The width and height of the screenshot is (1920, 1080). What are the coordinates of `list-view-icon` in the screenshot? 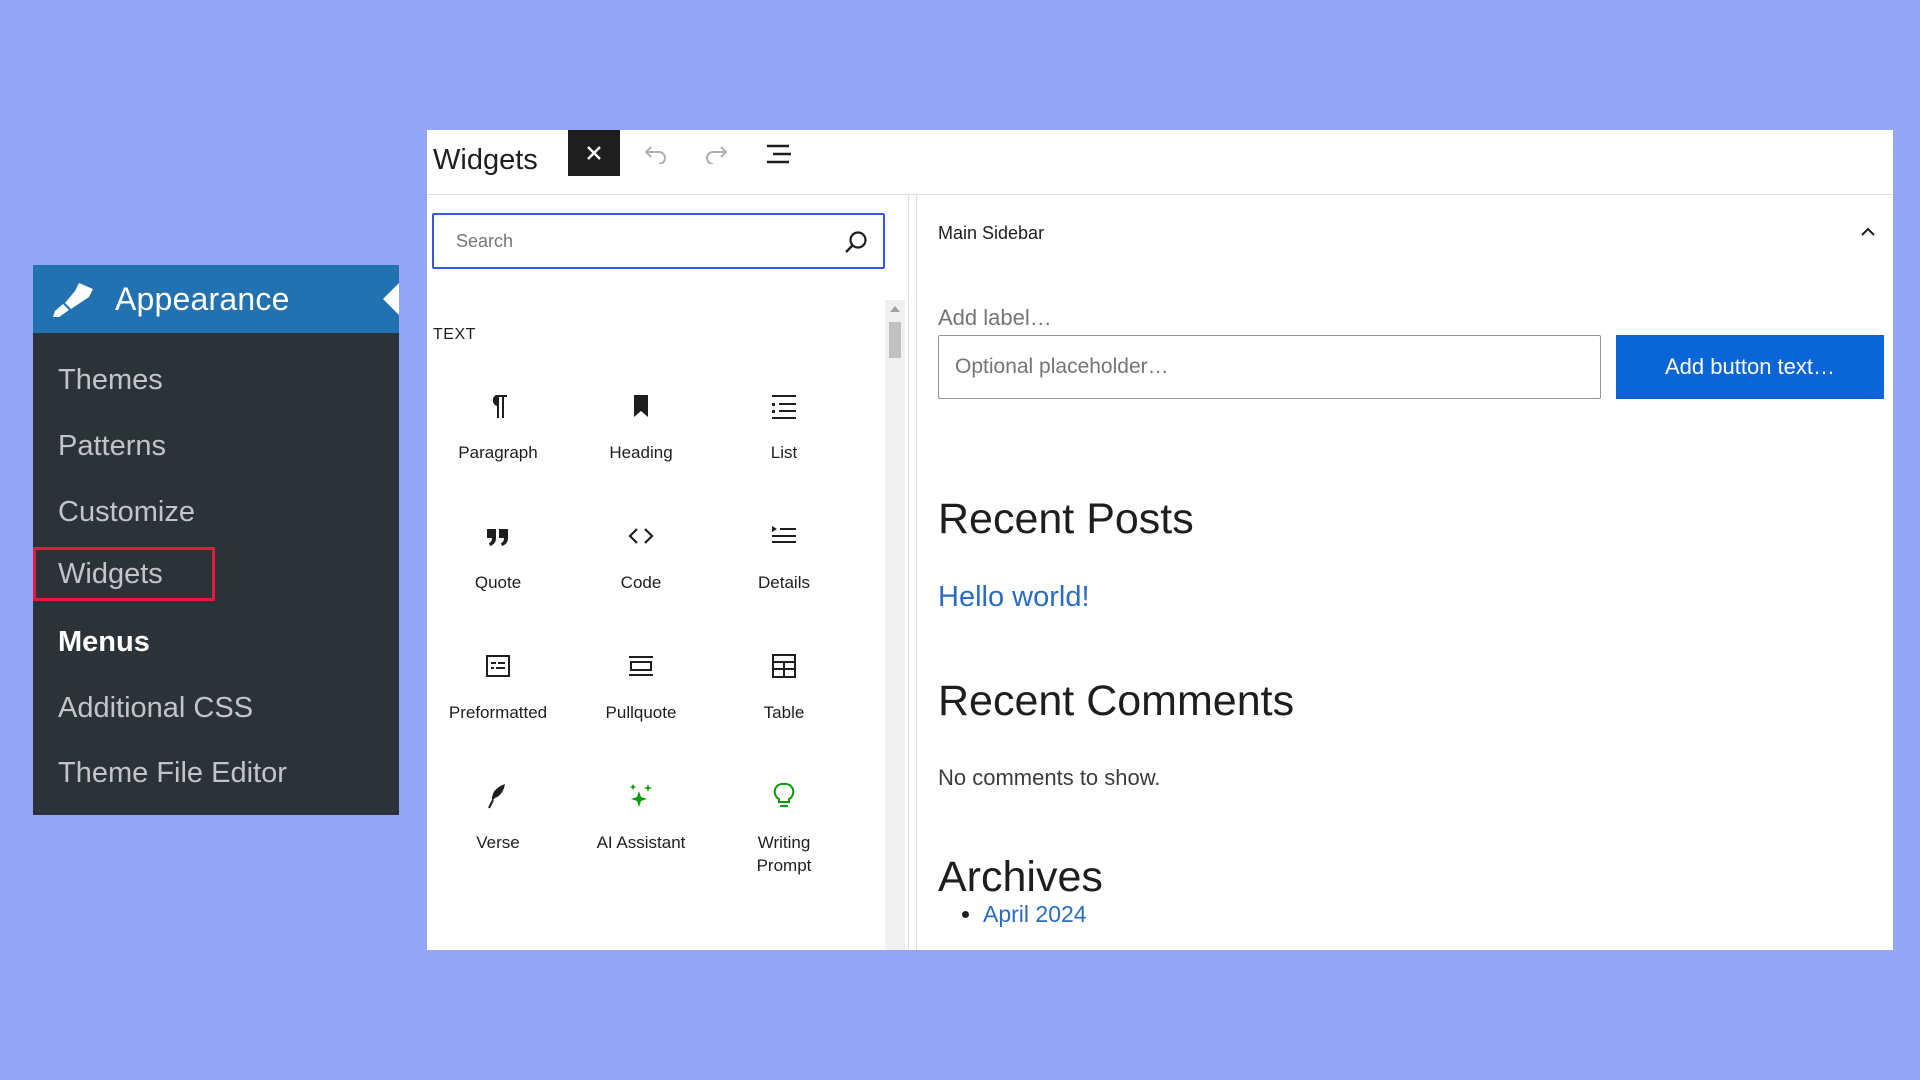 It's located at (779, 154).